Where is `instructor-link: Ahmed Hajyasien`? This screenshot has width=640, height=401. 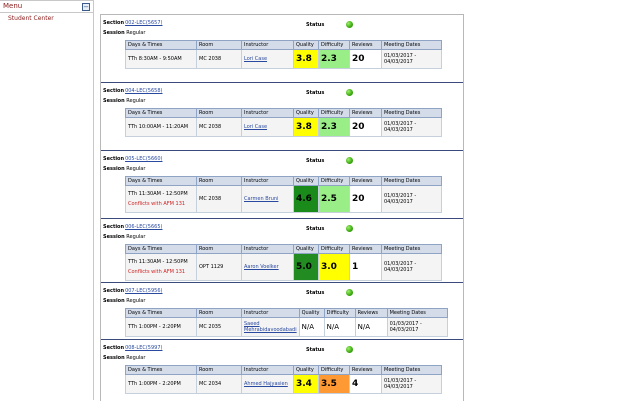 instructor-link: Ahmed Hajyasien is located at coordinates (267, 384).